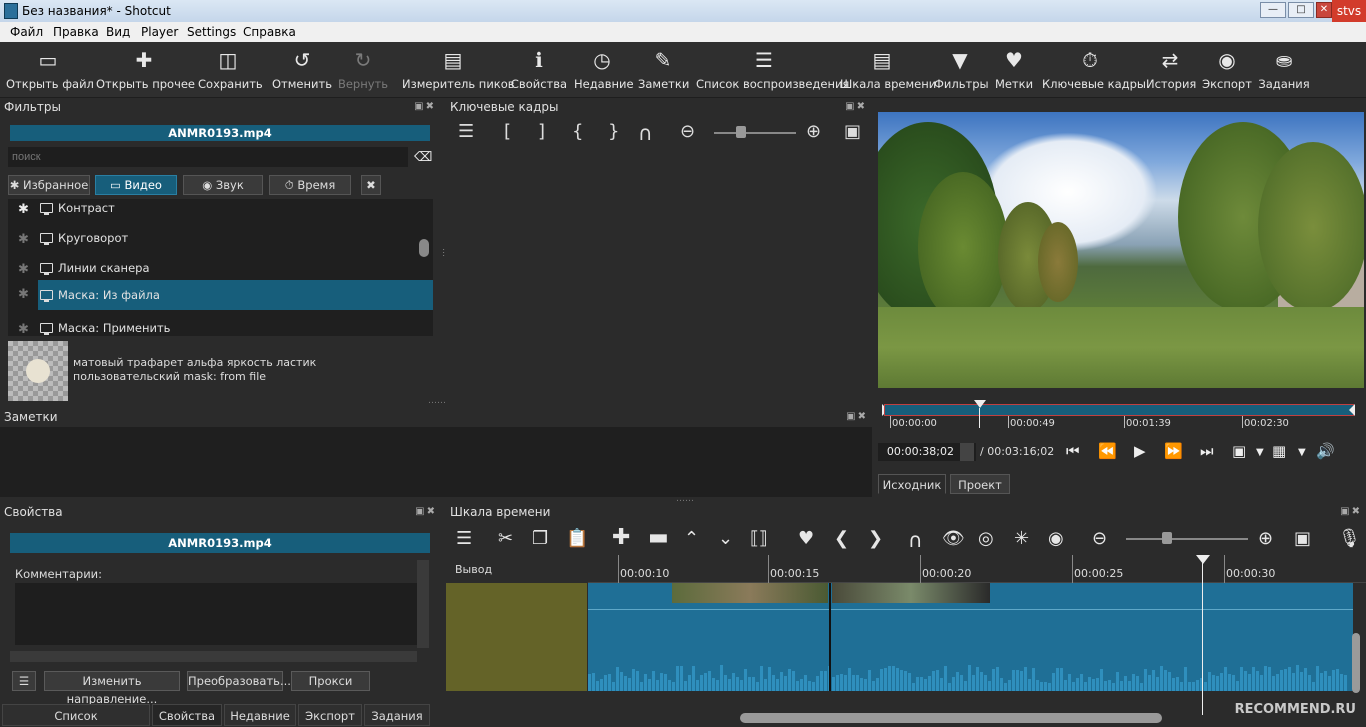 This screenshot has height=727, width=1366. Describe the element at coordinates (220, 214) in the screenshot. I see `list-item: ✱ Контраст` at that location.